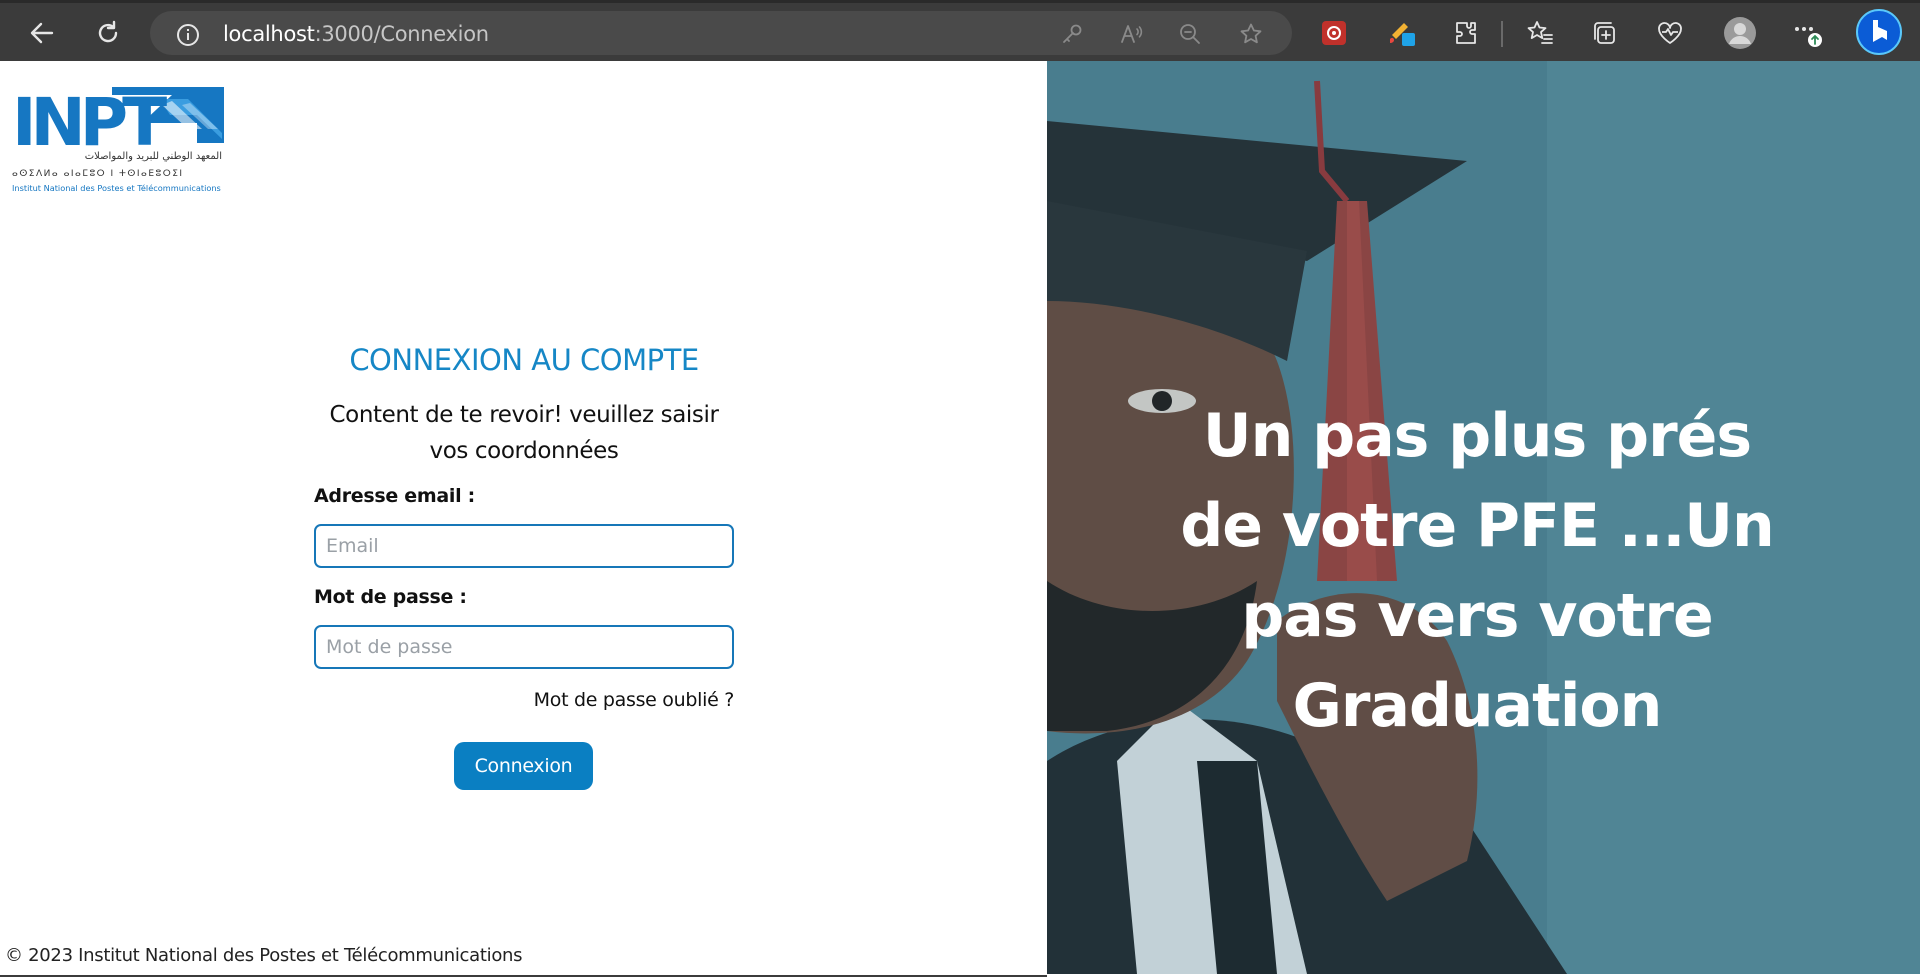 The height and width of the screenshot is (977, 1920). What do you see at coordinates (1131, 34) in the screenshot?
I see `read-aloud-icon` at bounding box center [1131, 34].